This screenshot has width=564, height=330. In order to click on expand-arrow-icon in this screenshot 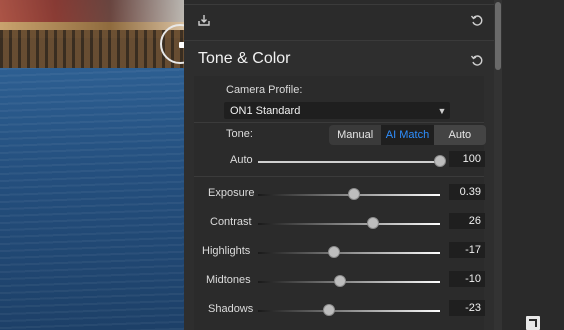, I will do `click(533, 323)`.